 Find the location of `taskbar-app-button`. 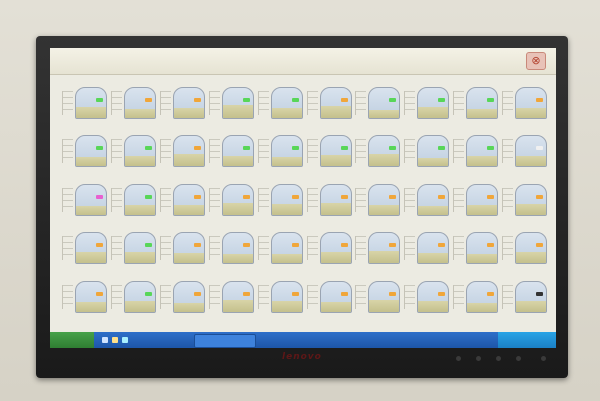

taskbar-app-button is located at coordinates (225, 341).